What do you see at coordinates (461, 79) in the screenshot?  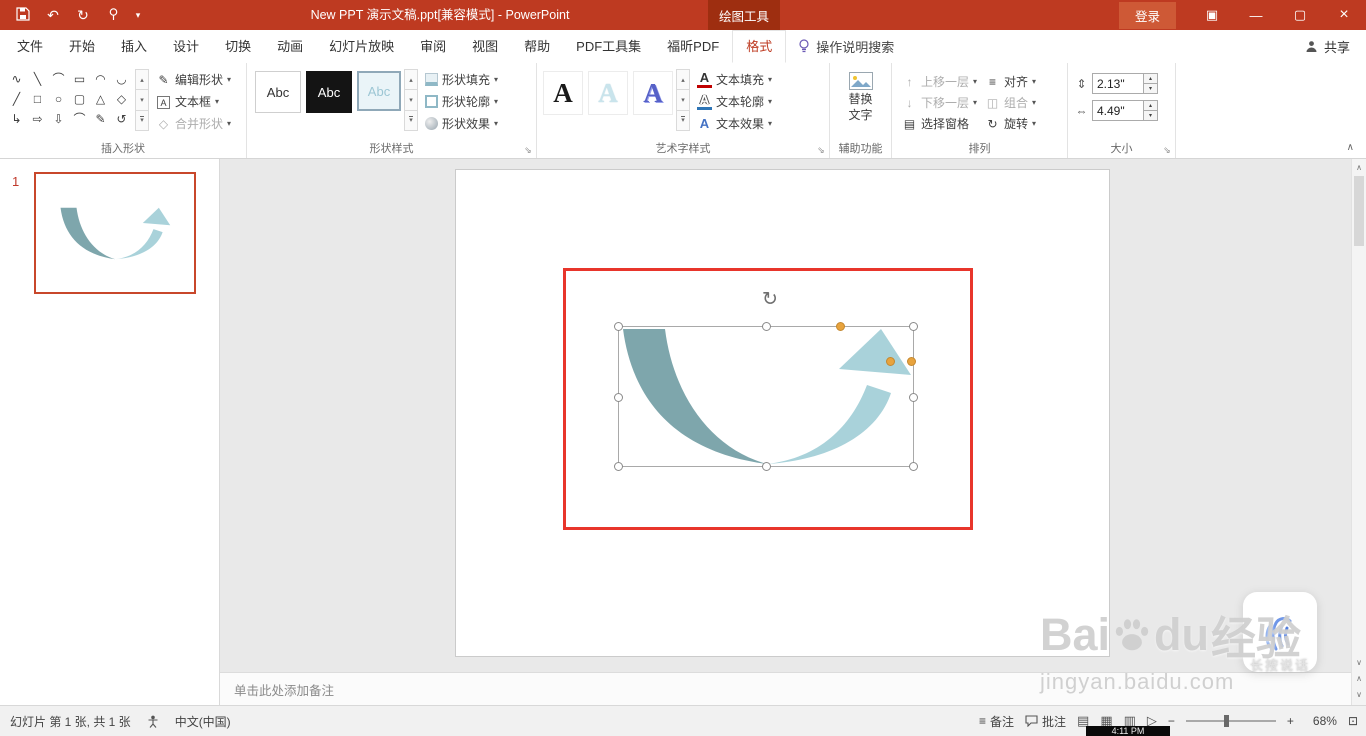 I see `shape-fill-button: 形状填充 ▾` at bounding box center [461, 79].